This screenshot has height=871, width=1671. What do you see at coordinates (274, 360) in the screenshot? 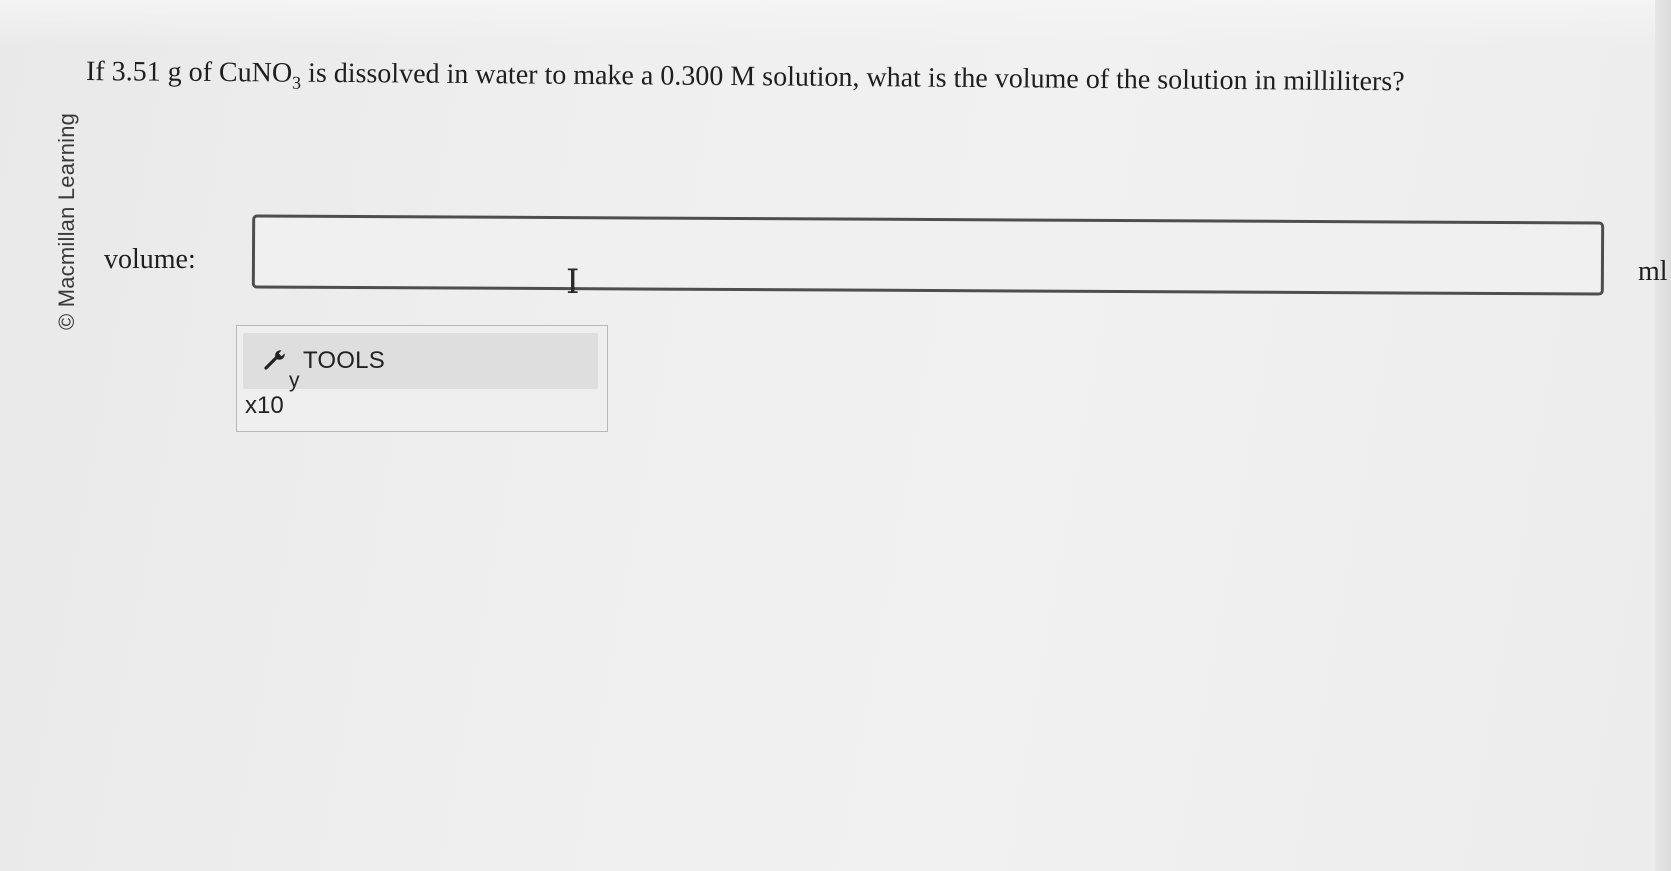
I see `wrench-icon` at bounding box center [274, 360].